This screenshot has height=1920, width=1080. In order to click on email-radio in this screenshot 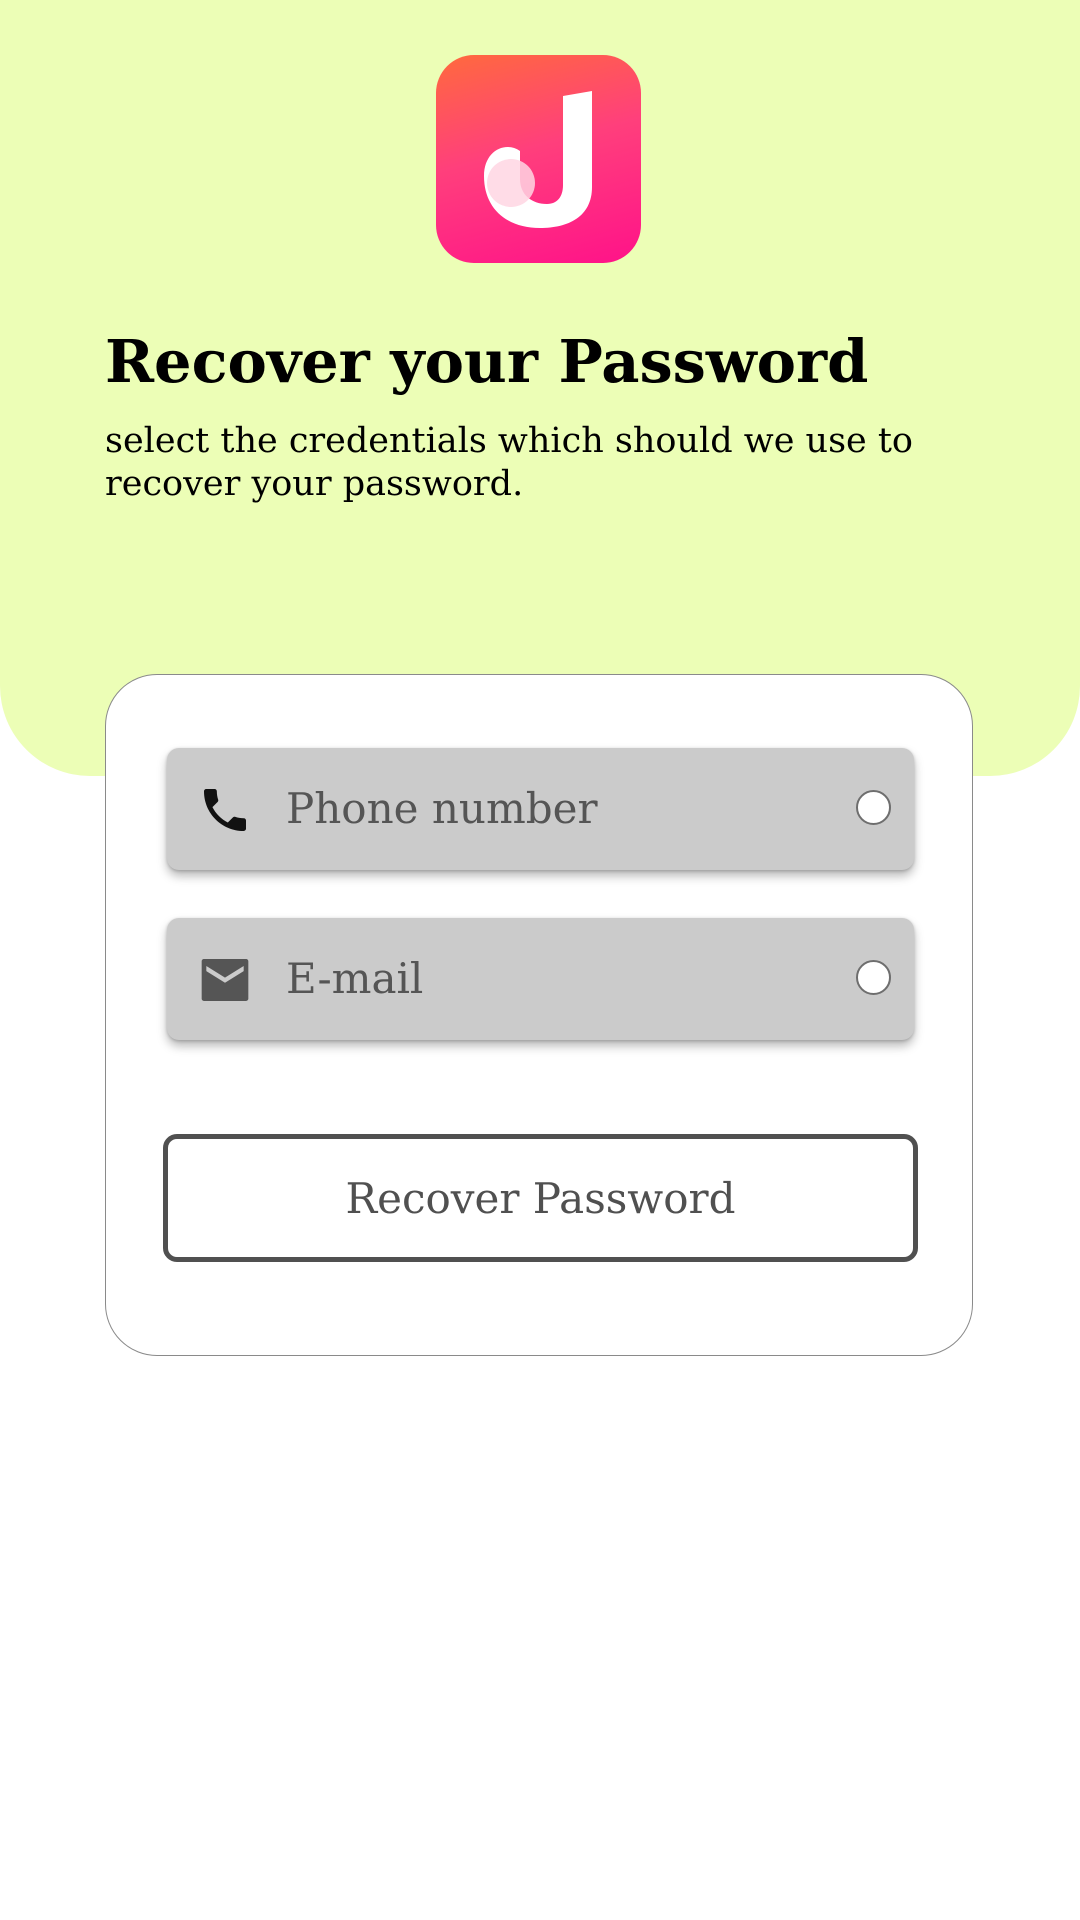, I will do `click(873, 977)`.